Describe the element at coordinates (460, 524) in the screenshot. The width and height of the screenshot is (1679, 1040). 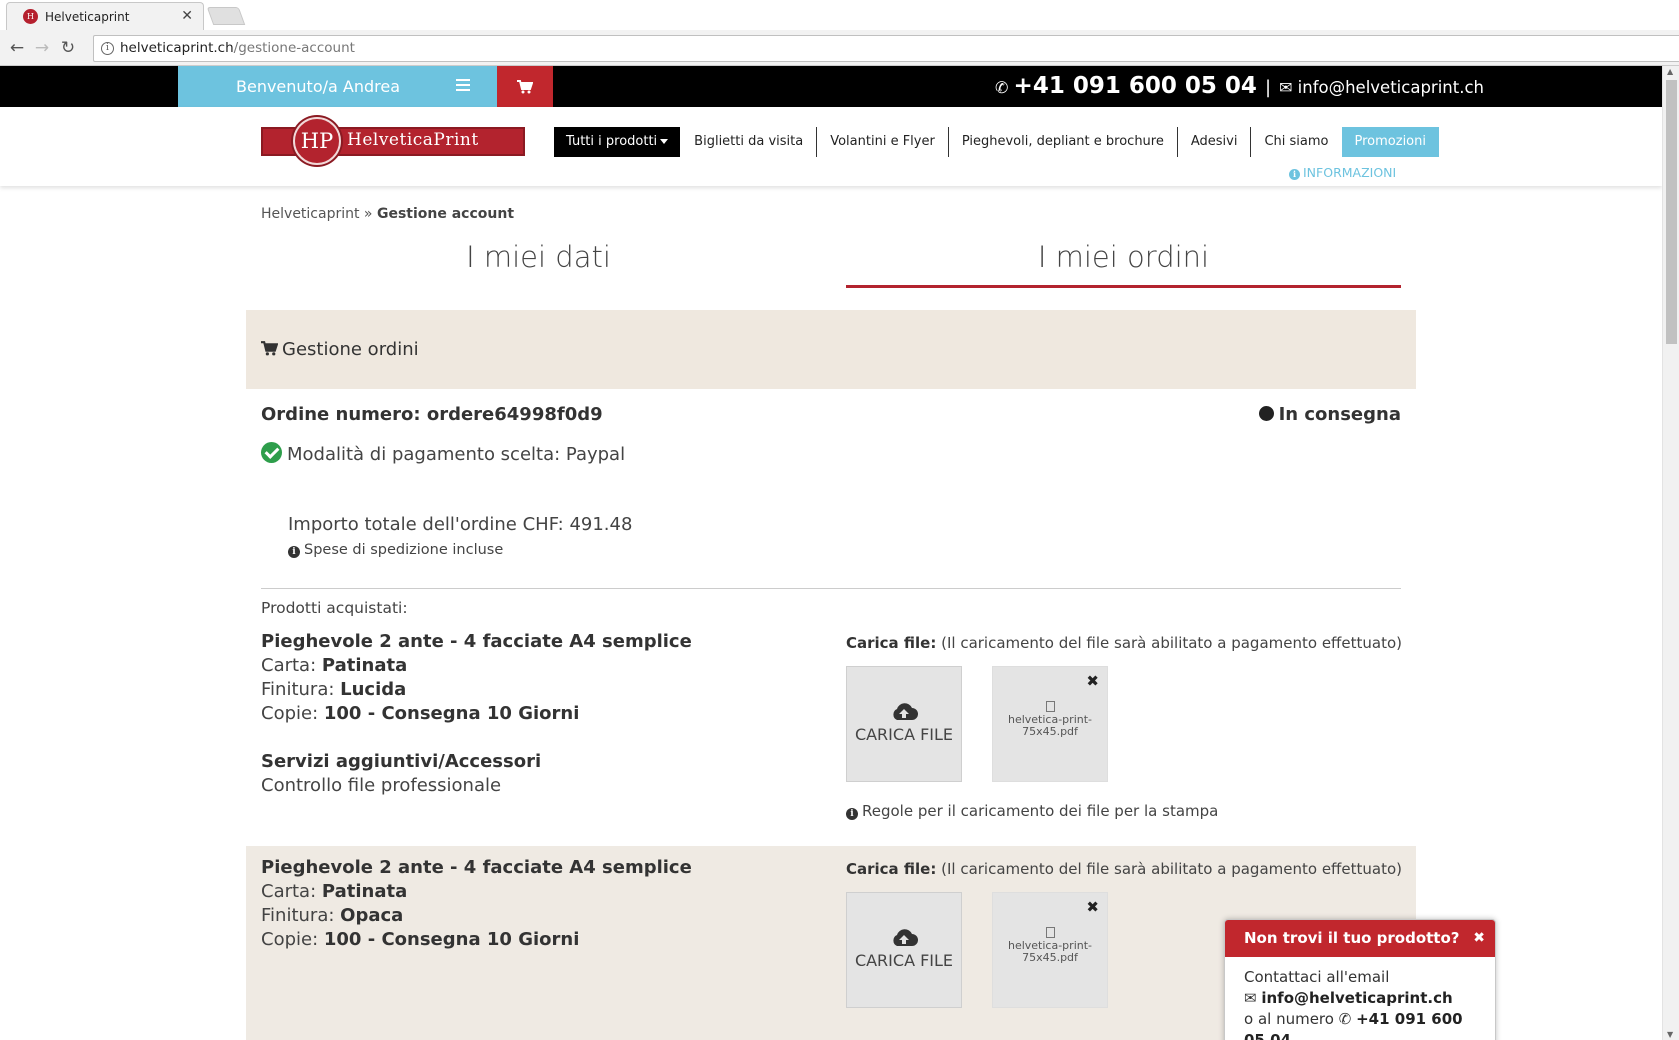
I see `order-total: Importo totale dell'ordine CHF: 491.48` at that location.